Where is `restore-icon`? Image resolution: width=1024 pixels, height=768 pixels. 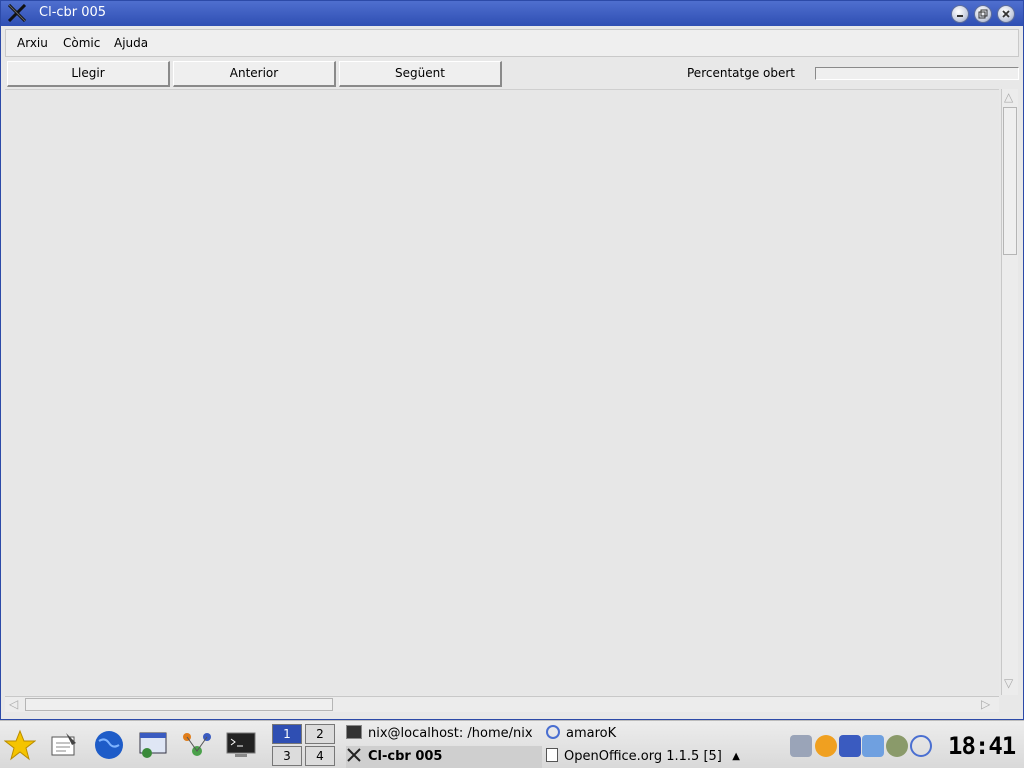 restore-icon is located at coordinates (983, 14).